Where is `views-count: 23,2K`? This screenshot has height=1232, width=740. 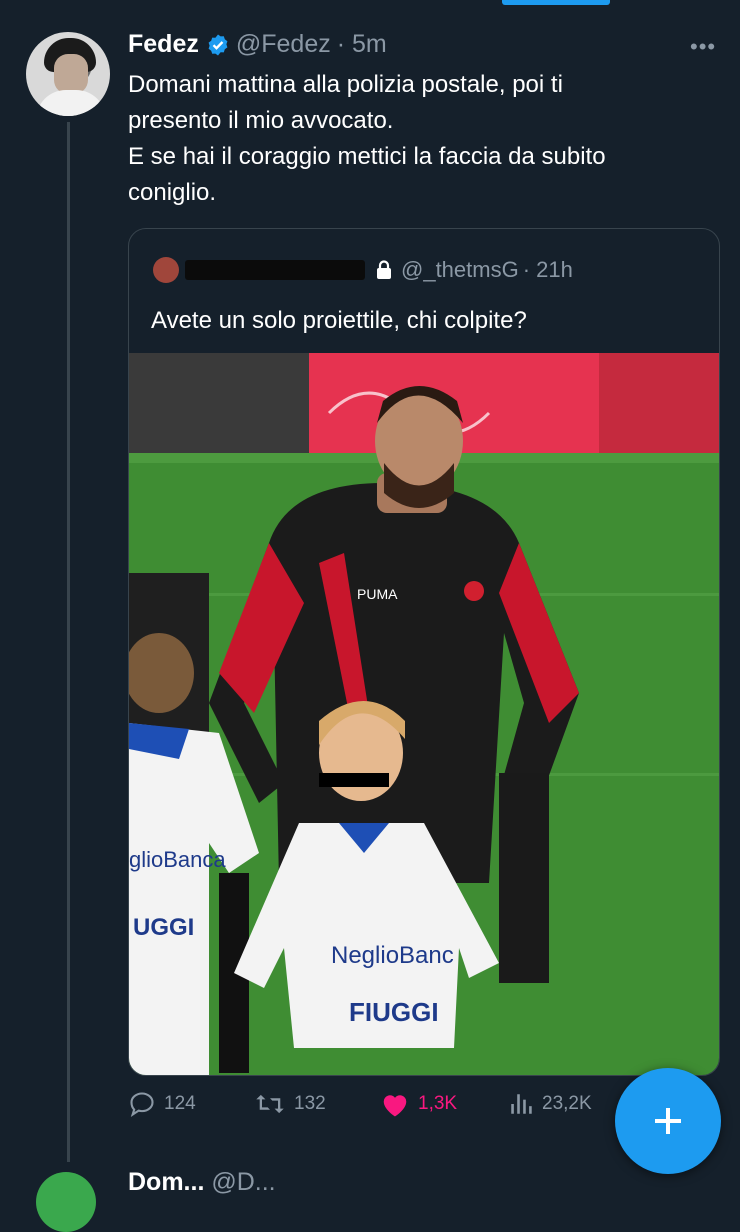
views-count: 23,2K is located at coordinates (567, 1103).